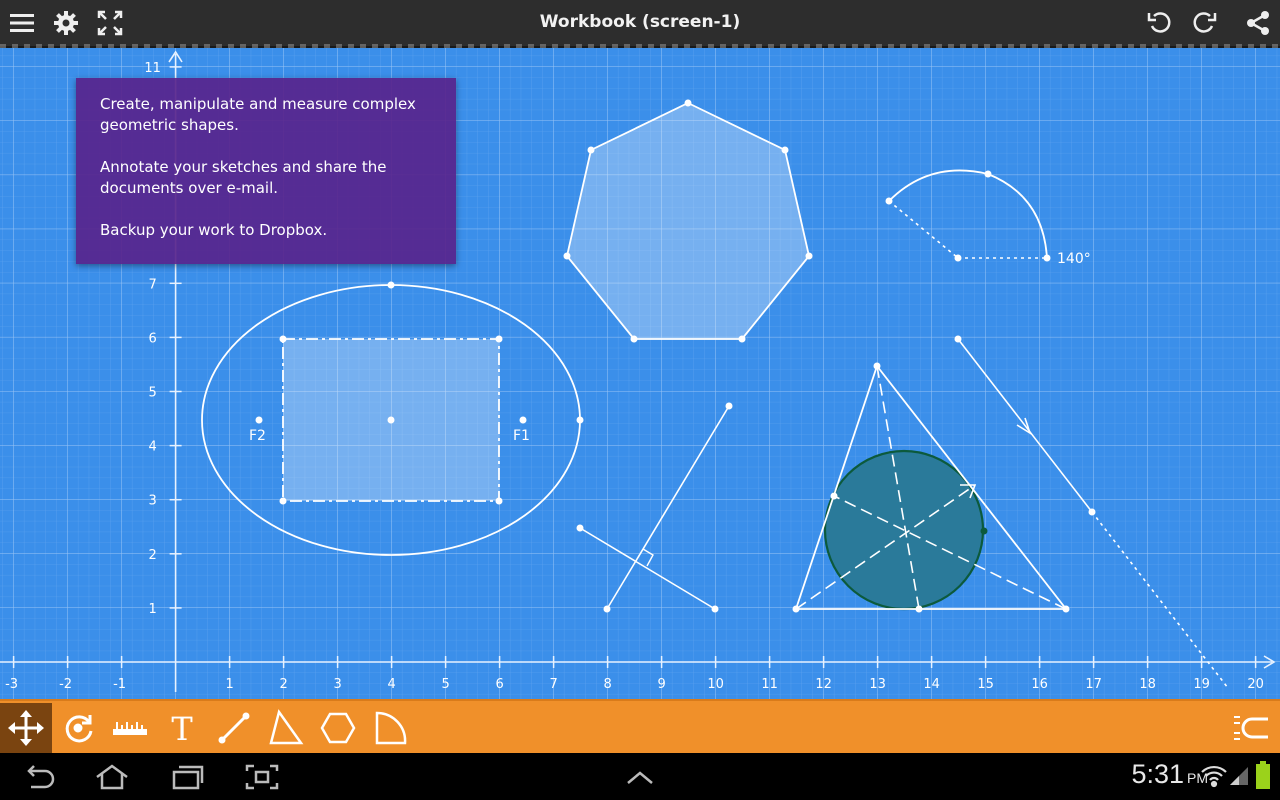  I want to click on x-tick-label: 17, so click(1093, 684).